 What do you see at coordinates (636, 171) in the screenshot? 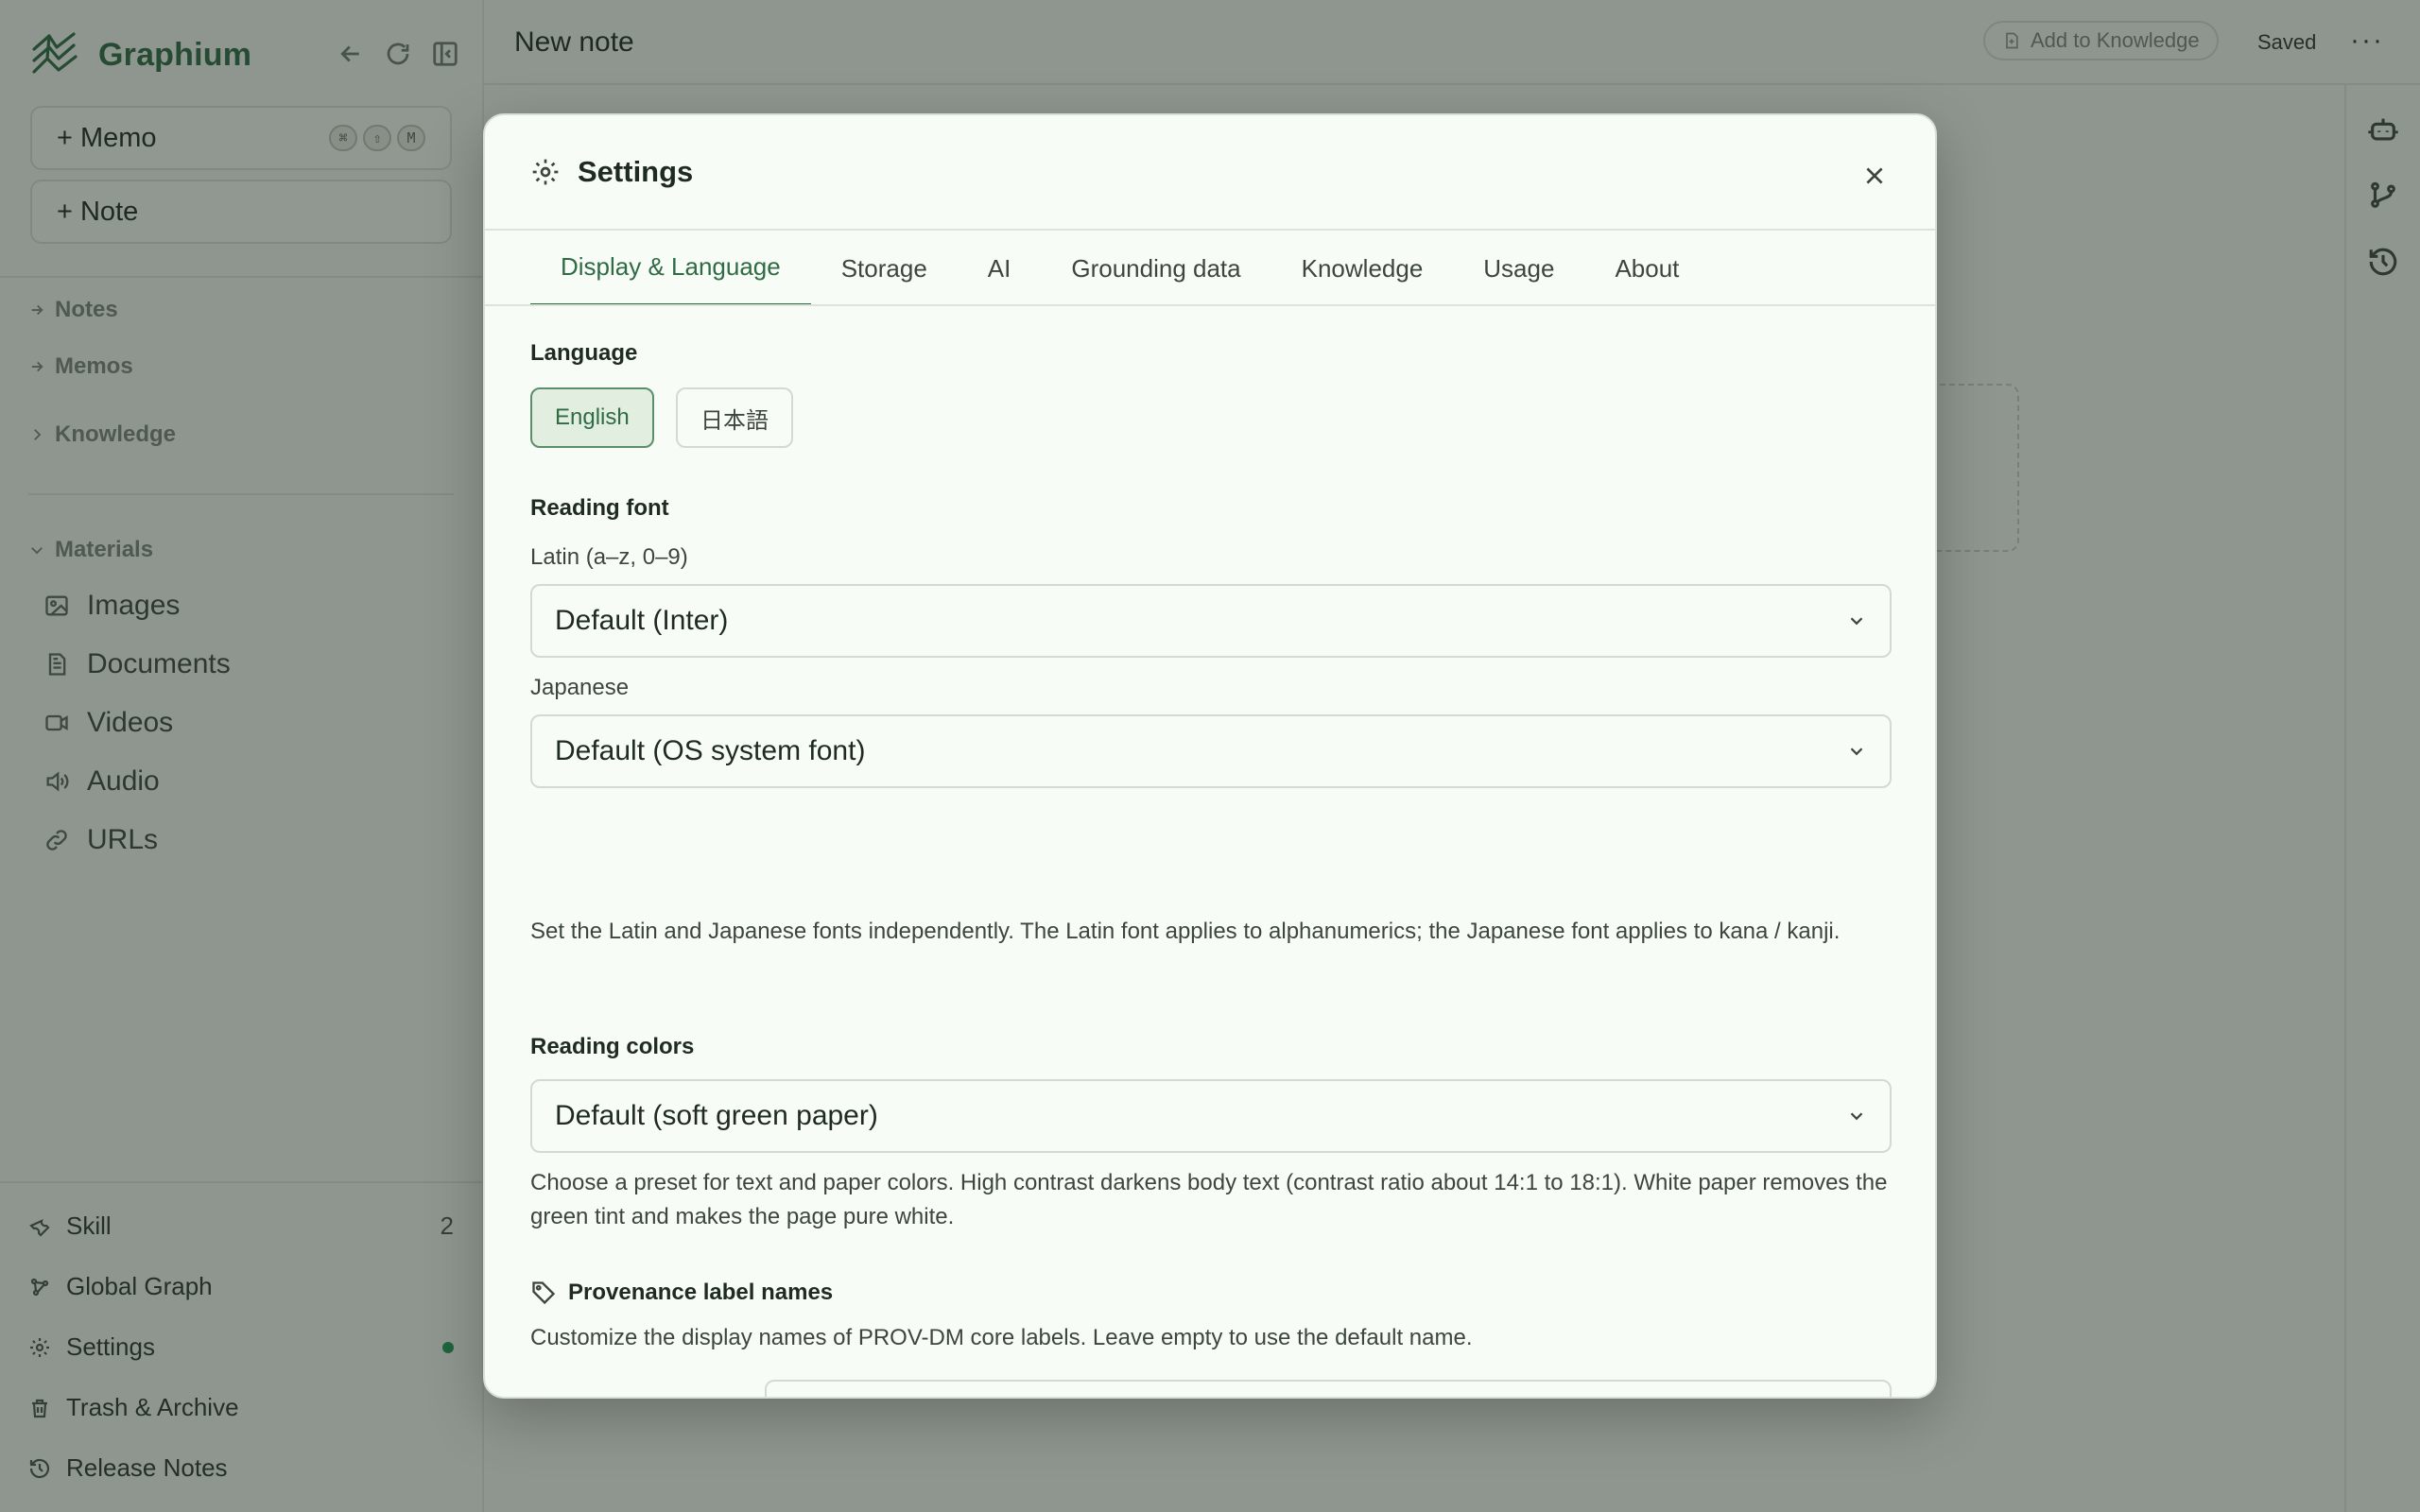
I see `settings-title-label: Settings` at bounding box center [636, 171].